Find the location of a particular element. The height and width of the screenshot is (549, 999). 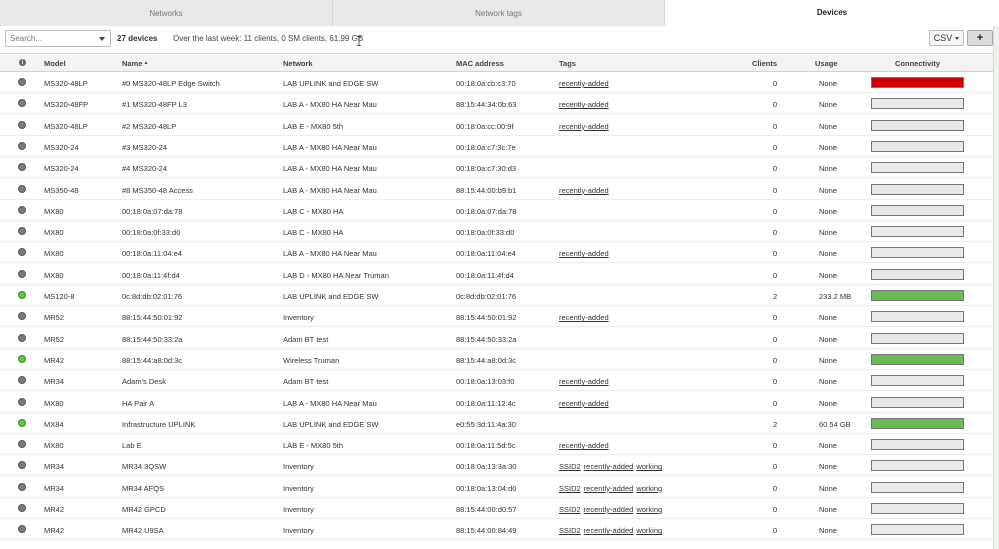

cell-name: #2 MS320-48LP is located at coordinates (149, 126).